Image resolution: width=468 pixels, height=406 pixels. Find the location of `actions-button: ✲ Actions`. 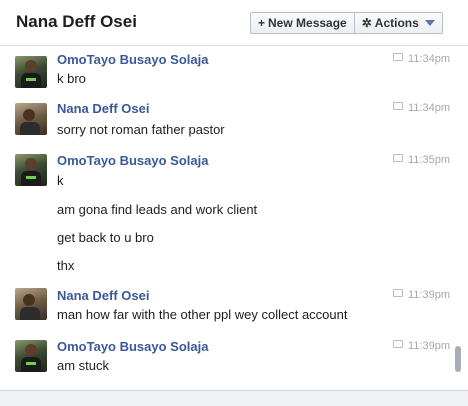

actions-button: ✲ Actions is located at coordinates (397, 23).